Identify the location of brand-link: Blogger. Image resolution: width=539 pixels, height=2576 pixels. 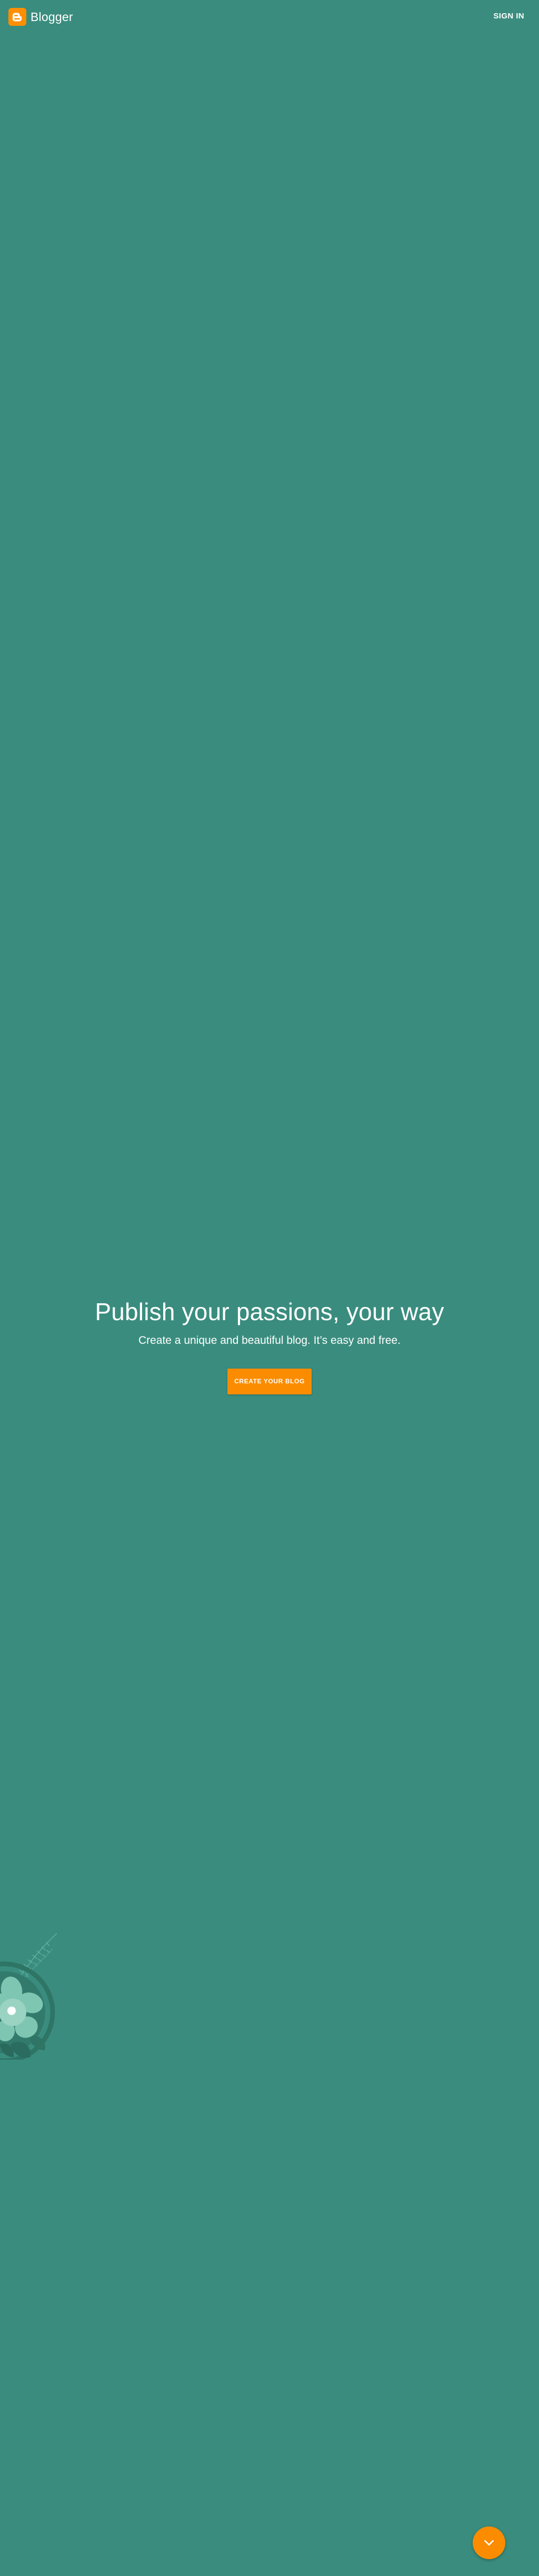
(40, 17).